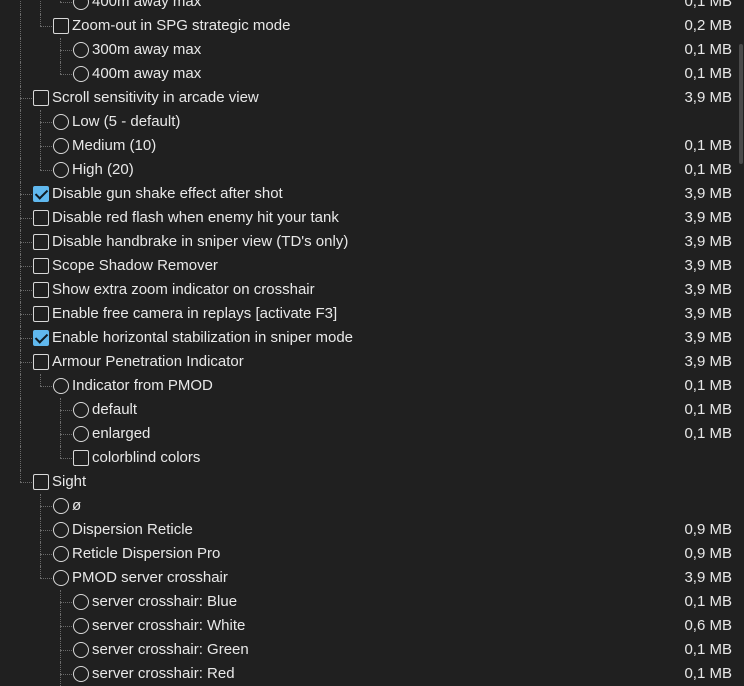  I want to click on tree-item: Medium (10) 0,1 MB, so click(369, 146).